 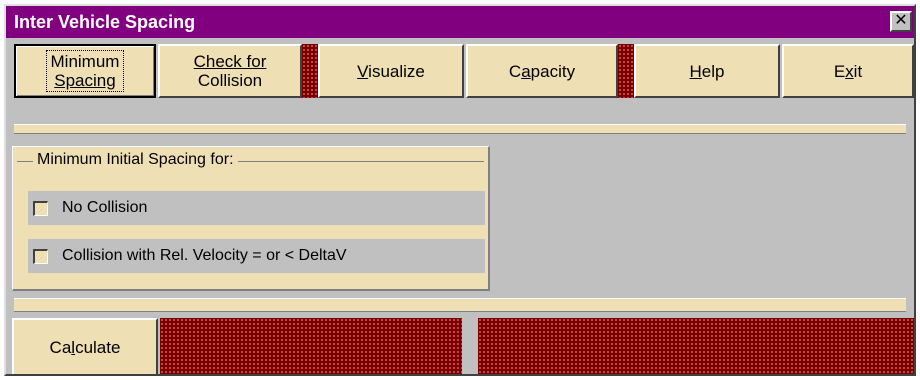 What do you see at coordinates (460, 305) in the screenshot?
I see `bottom-strip` at bounding box center [460, 305].